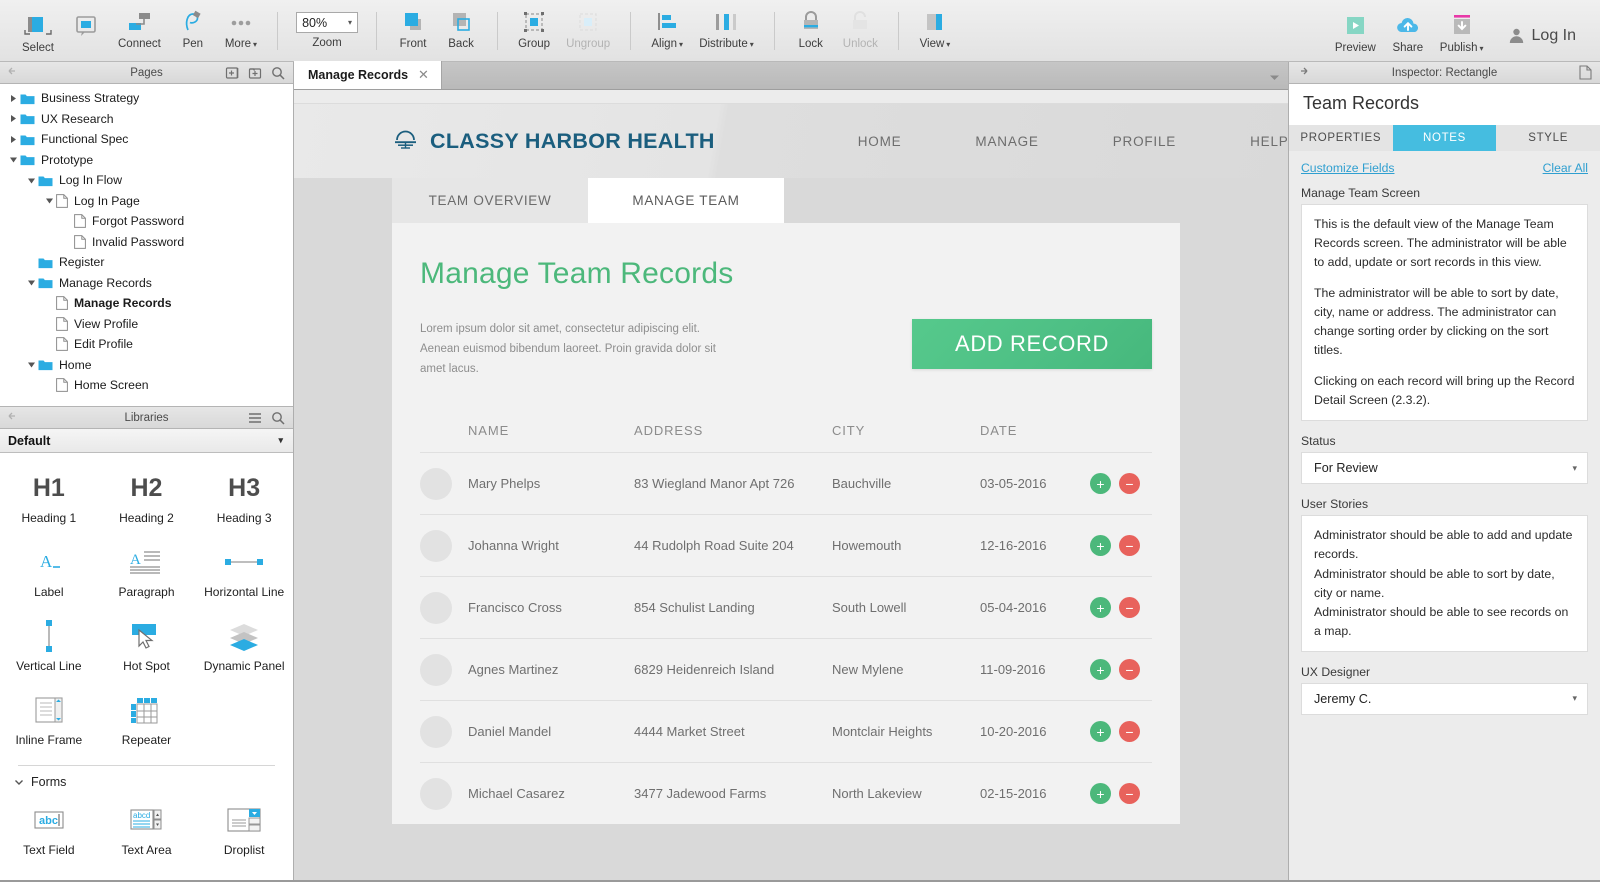 Image resolution: width=1600 pixels, height=882 pixels. Describe the element at coordinates (146, 262) in the screenshot. I see `page-tree-item: Register` at that location.